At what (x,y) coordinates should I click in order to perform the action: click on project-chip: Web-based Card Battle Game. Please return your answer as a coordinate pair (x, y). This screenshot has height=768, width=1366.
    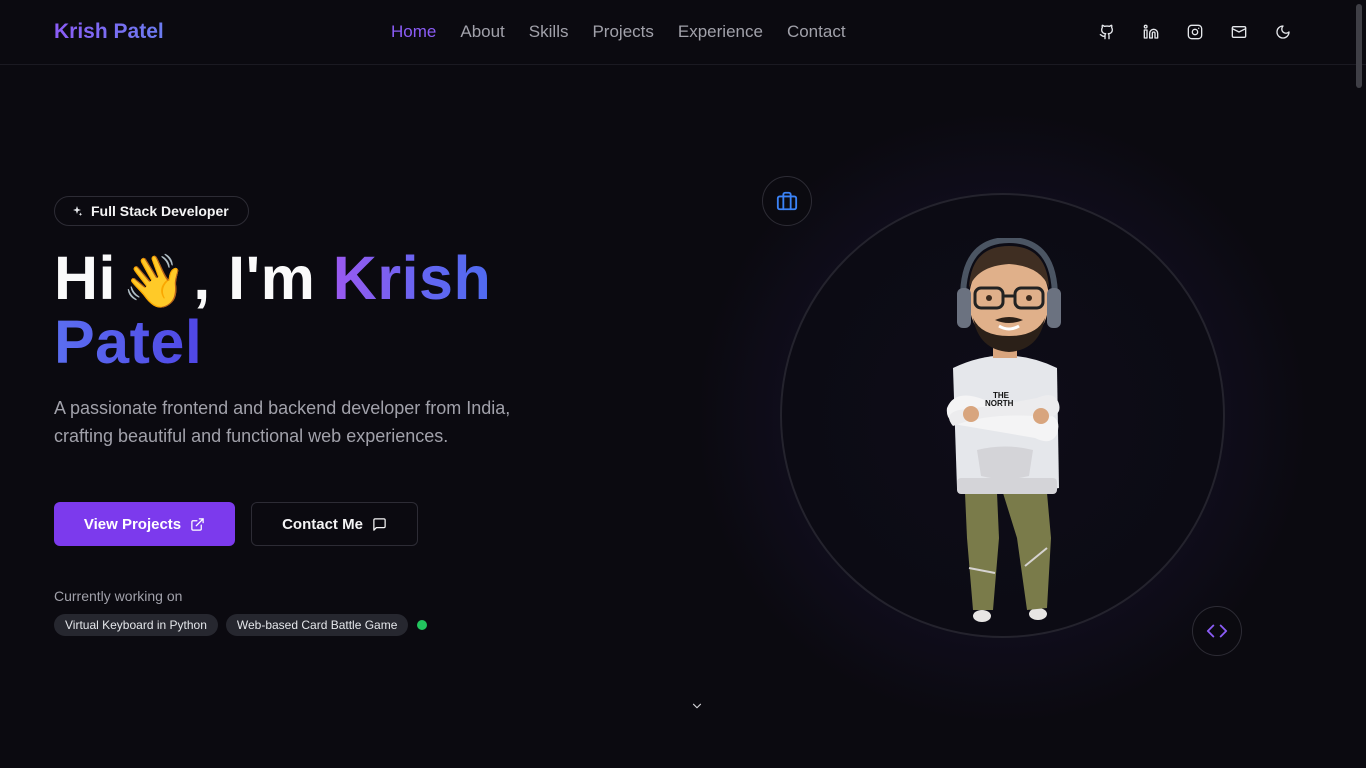
    Looking at the image, I should click on (317, 625).